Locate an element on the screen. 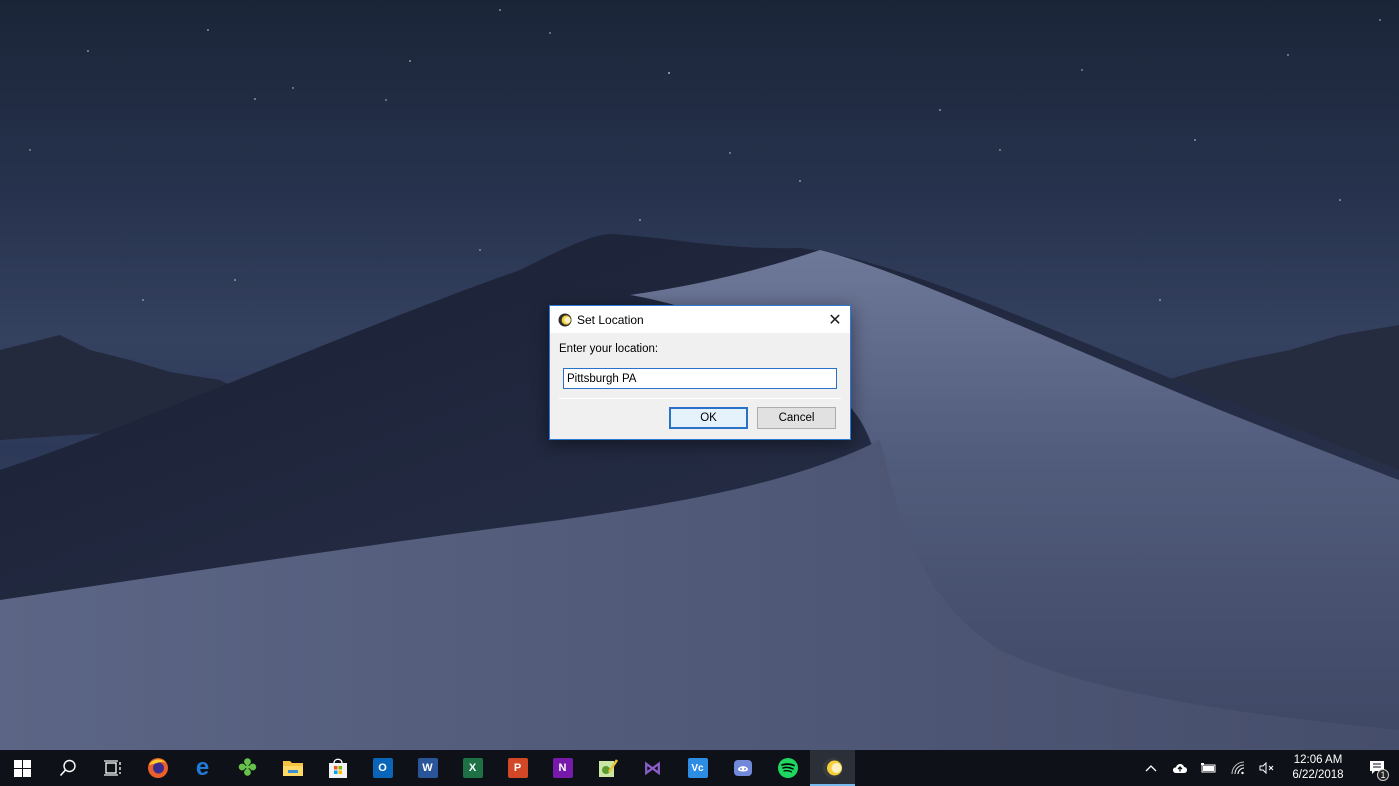 This screenshot has width=1399, height=786. system-tray: 12:06 AM 6/22/2018 1 is located at coordinates (1267, 768).